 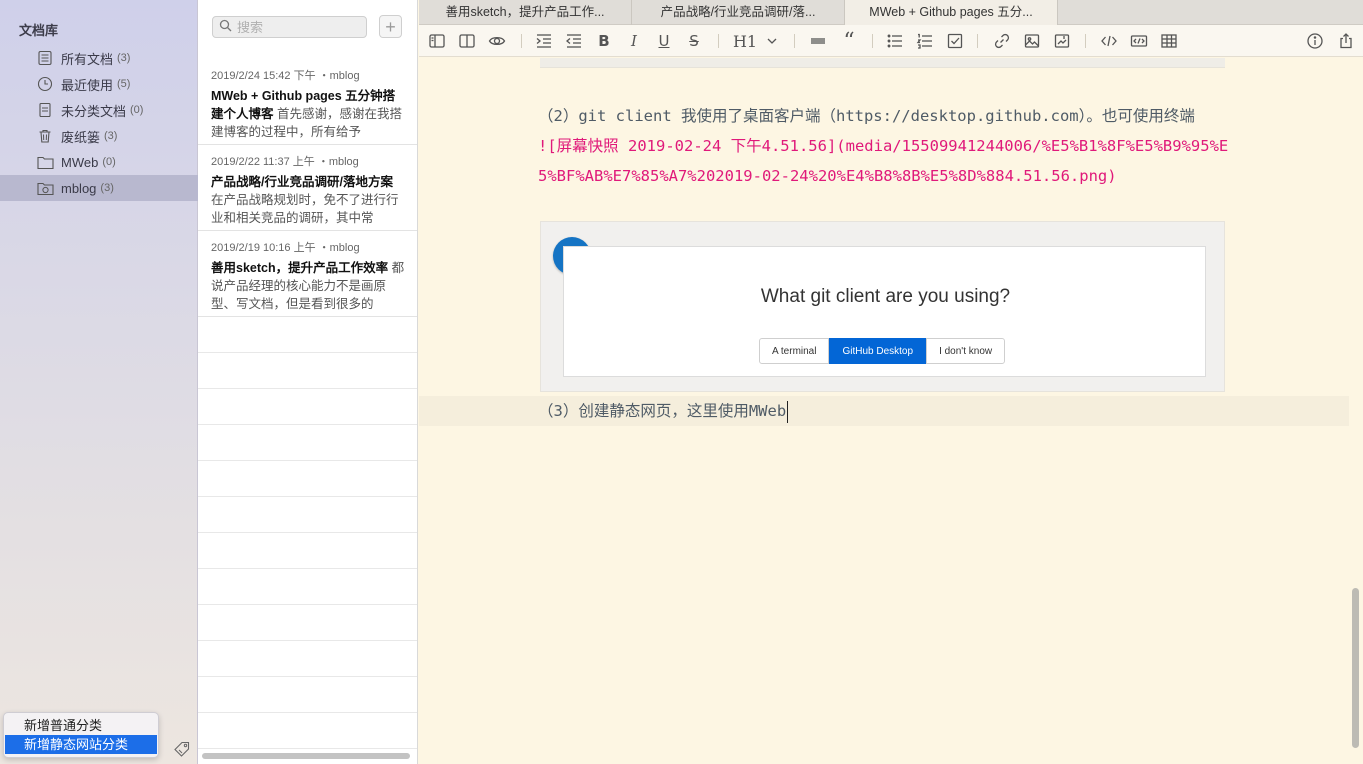 What do you see at coordinates (285, 162) in the screenshot?
I see `note-meta: 2019/2/22 11:37 上午 ・mblog` at bounding box center [285, 162].